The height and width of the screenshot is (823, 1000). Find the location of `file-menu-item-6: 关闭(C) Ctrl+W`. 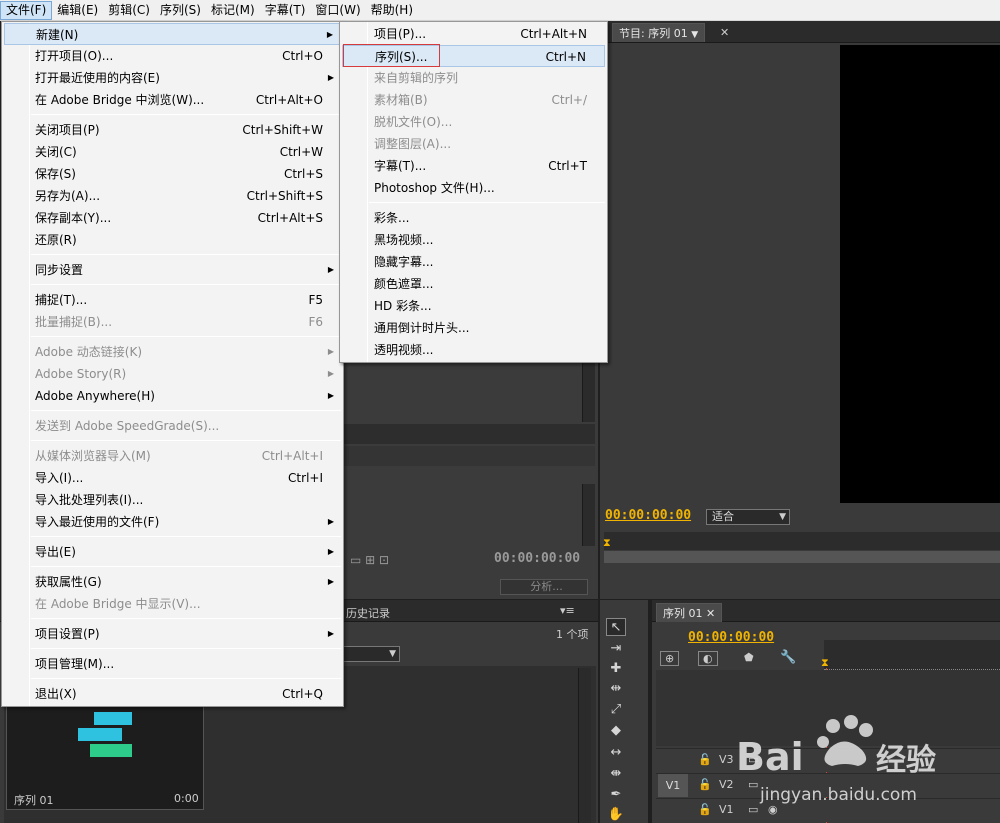

file-menu-item-6: 关闭(C) Ctrl+W is located at coordinates (172, 152).